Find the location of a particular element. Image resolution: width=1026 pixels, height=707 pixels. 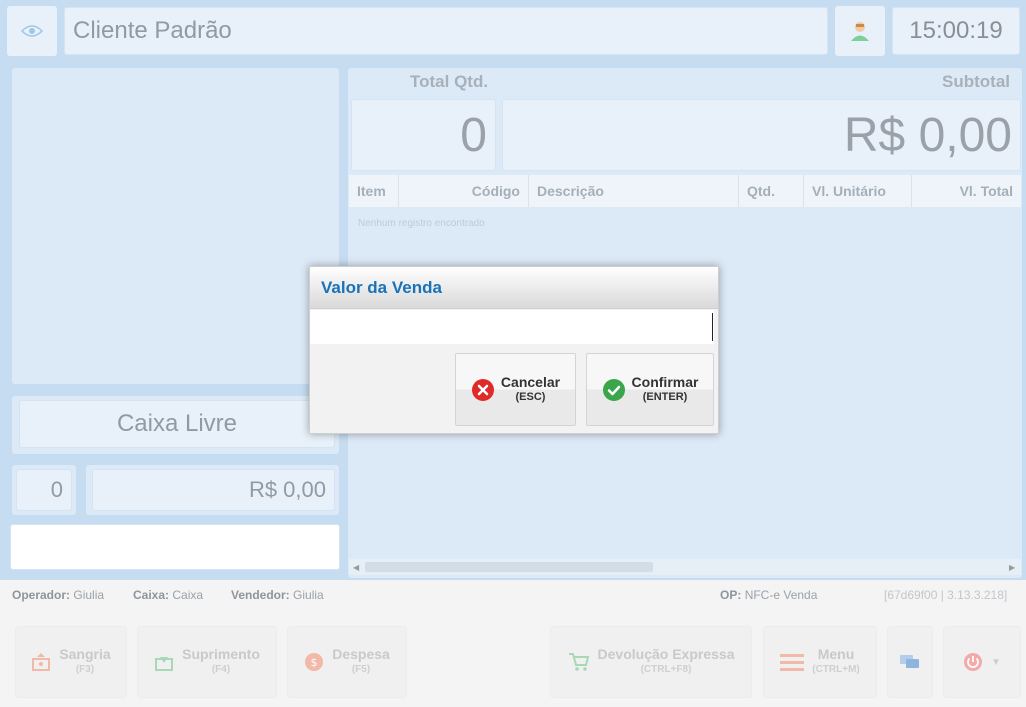

cart-return-icon is located at coordinates (578, 662).